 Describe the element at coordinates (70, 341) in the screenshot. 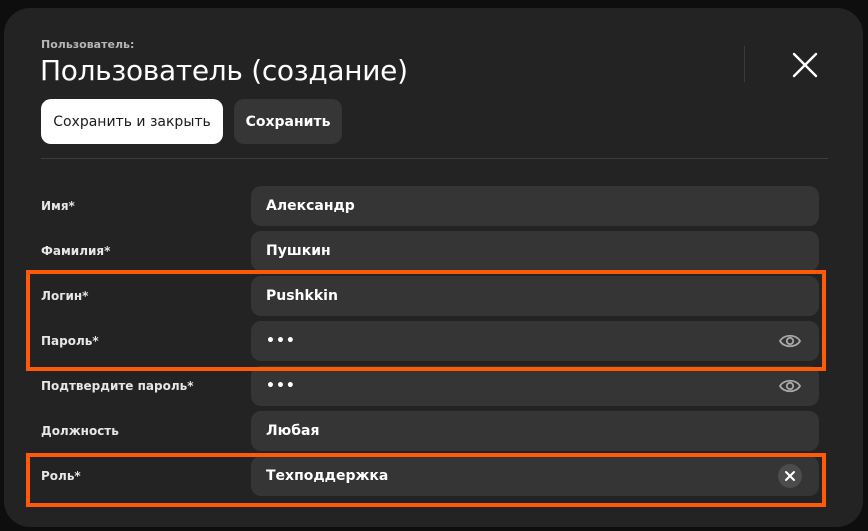

I see `password-label: Пароль*` at that location.